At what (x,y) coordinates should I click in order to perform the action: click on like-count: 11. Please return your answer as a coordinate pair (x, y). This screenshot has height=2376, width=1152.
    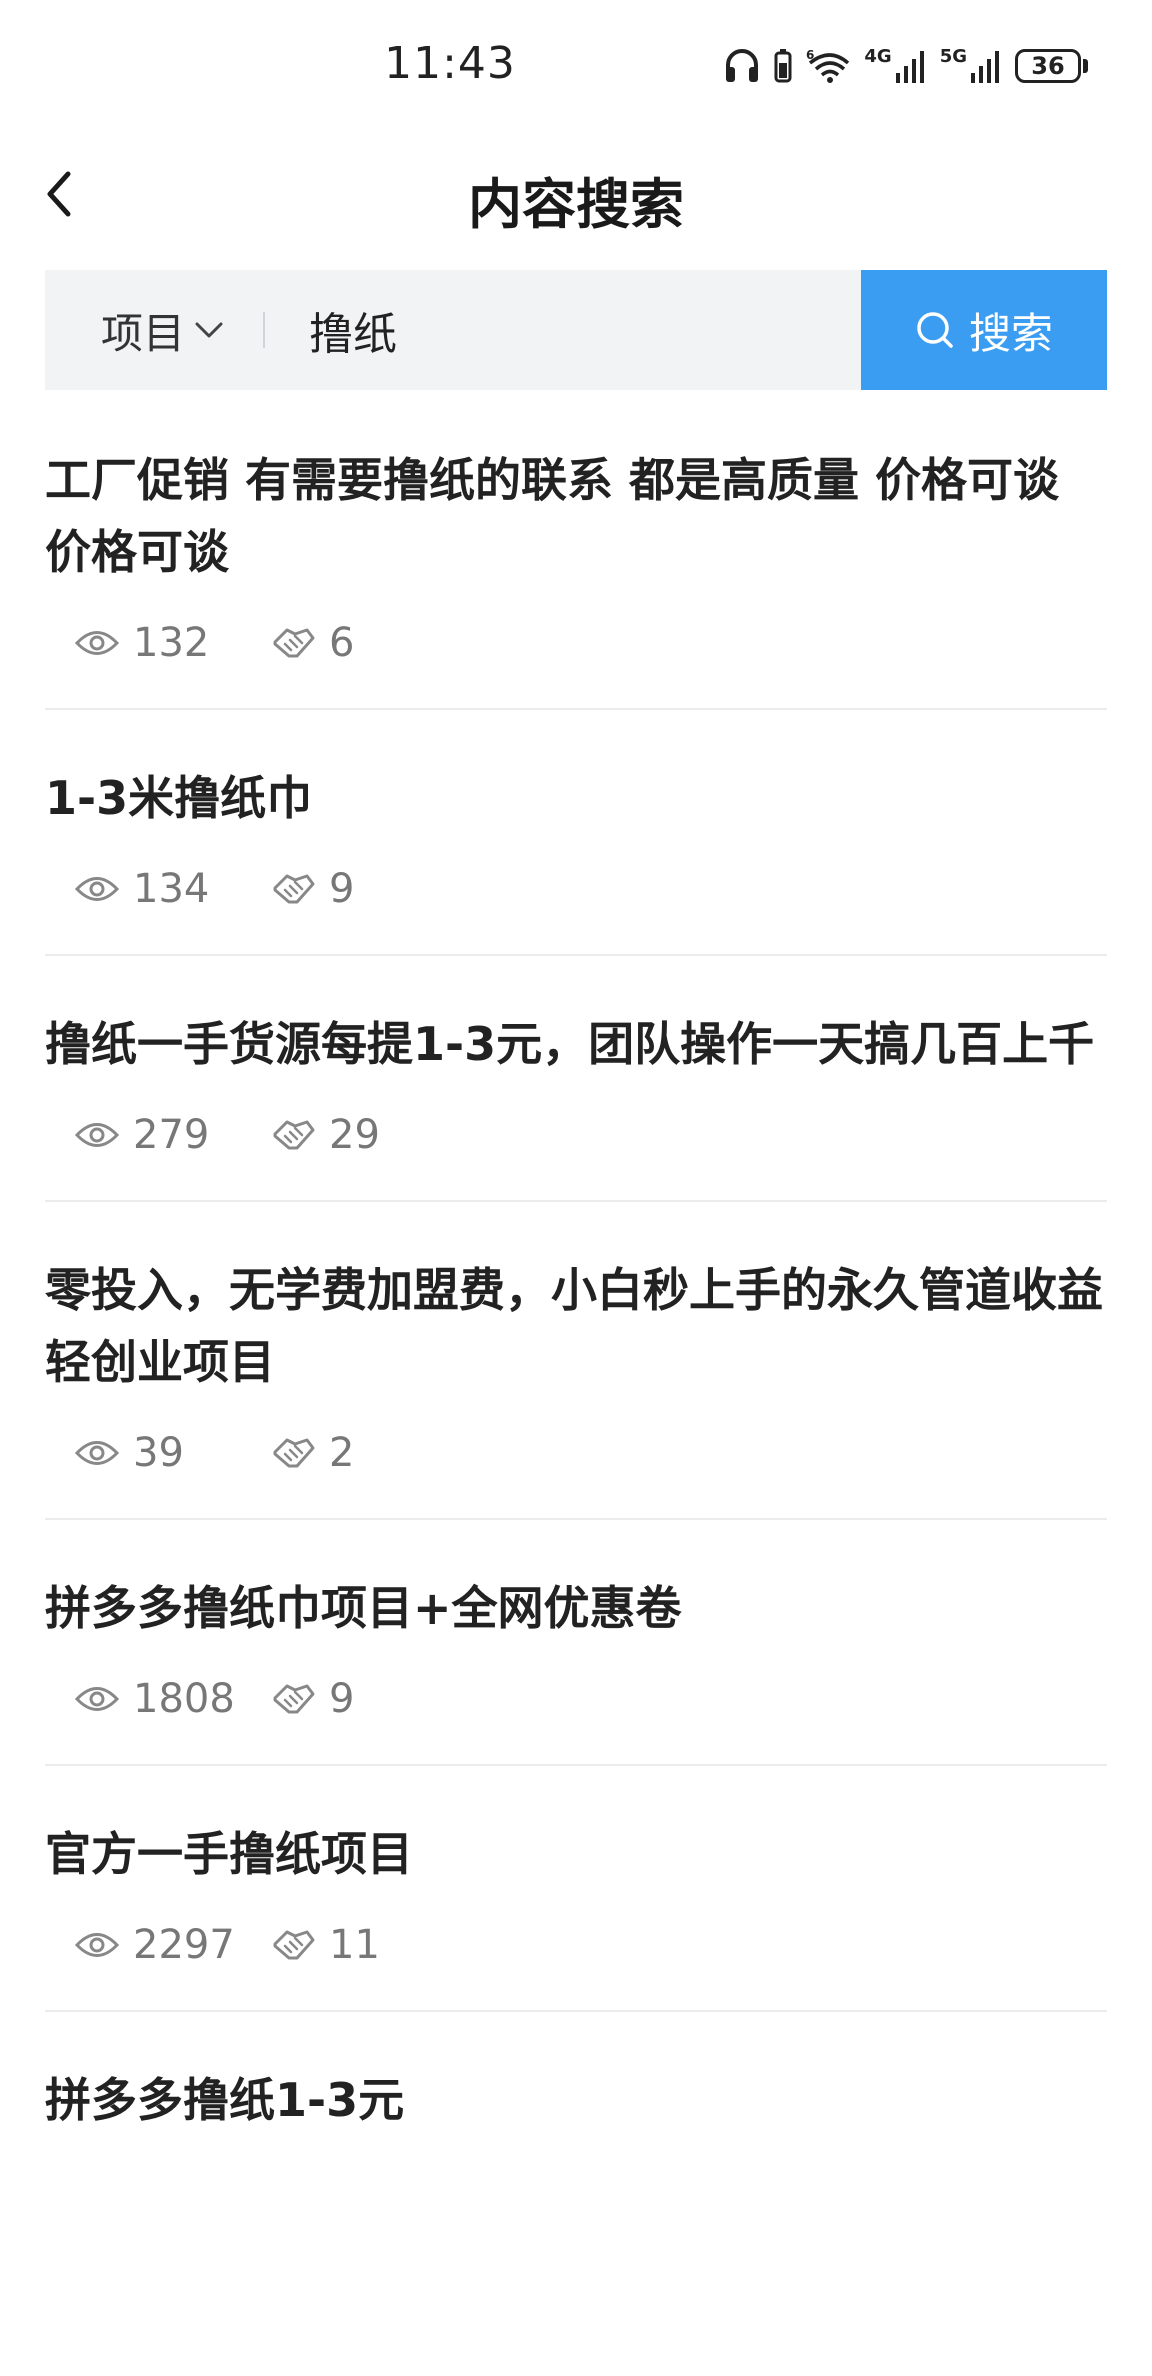
    Looking at the image, I should click on (354, 1945).